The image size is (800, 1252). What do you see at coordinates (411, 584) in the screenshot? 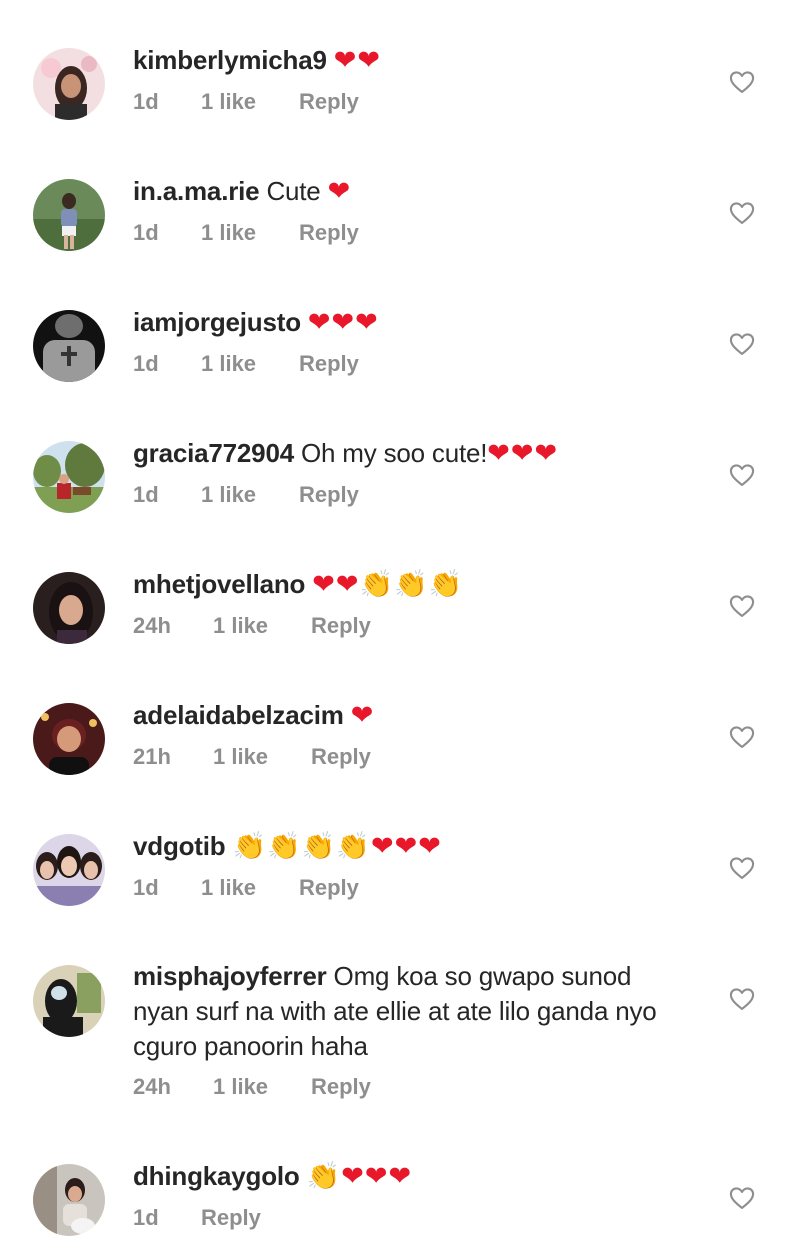
I see `clap-emoji: 👏👏👏` at bounding box center [411, 584].